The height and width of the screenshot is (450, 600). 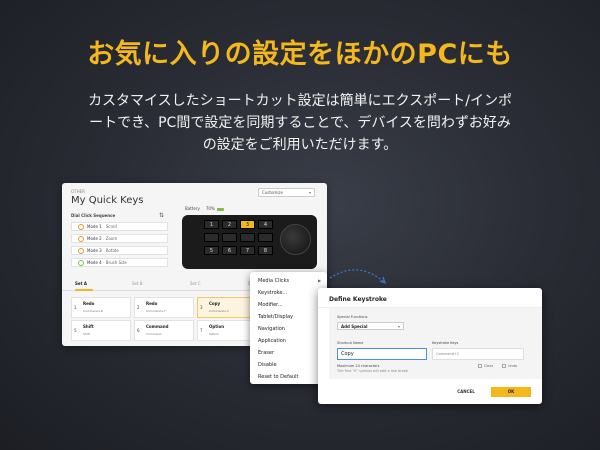 What do you see at coordinates (214, 334) in the screenshot?
I see `cell-shortcut: Option` at bounding box center [214, 334].